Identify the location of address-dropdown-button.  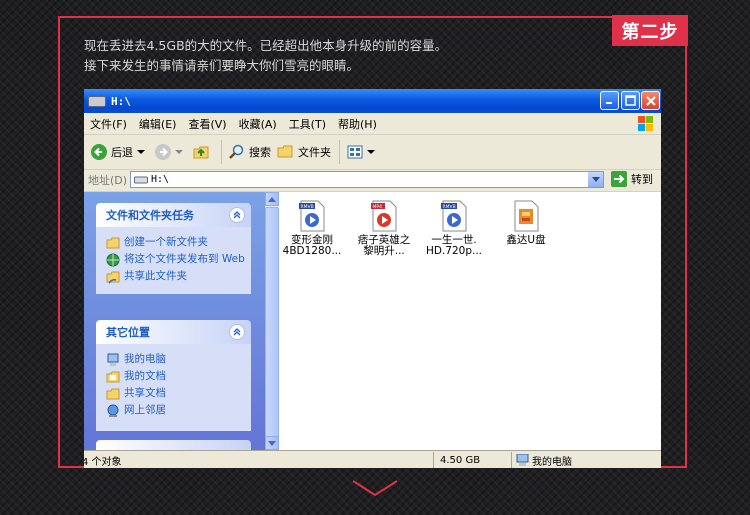
(595, 179).